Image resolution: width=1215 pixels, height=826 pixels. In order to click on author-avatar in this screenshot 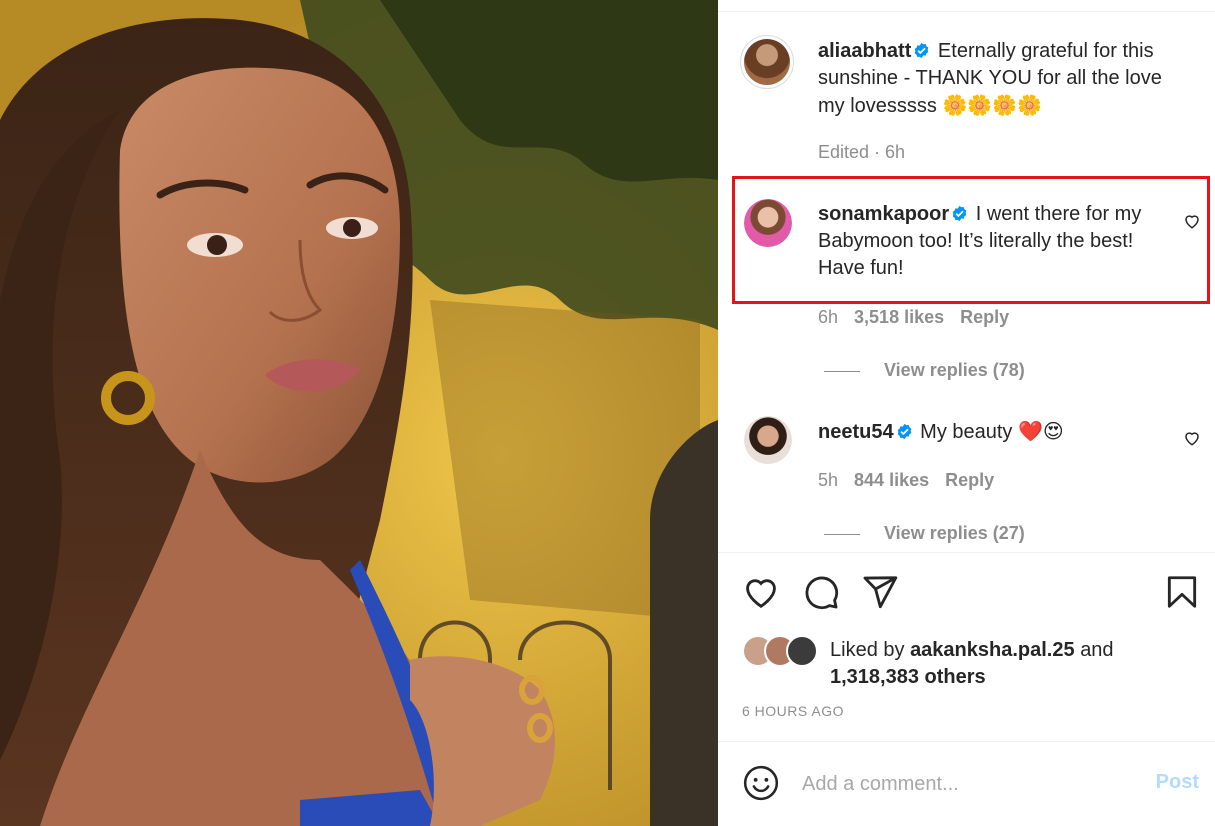, I will do `click(767, 62)`.